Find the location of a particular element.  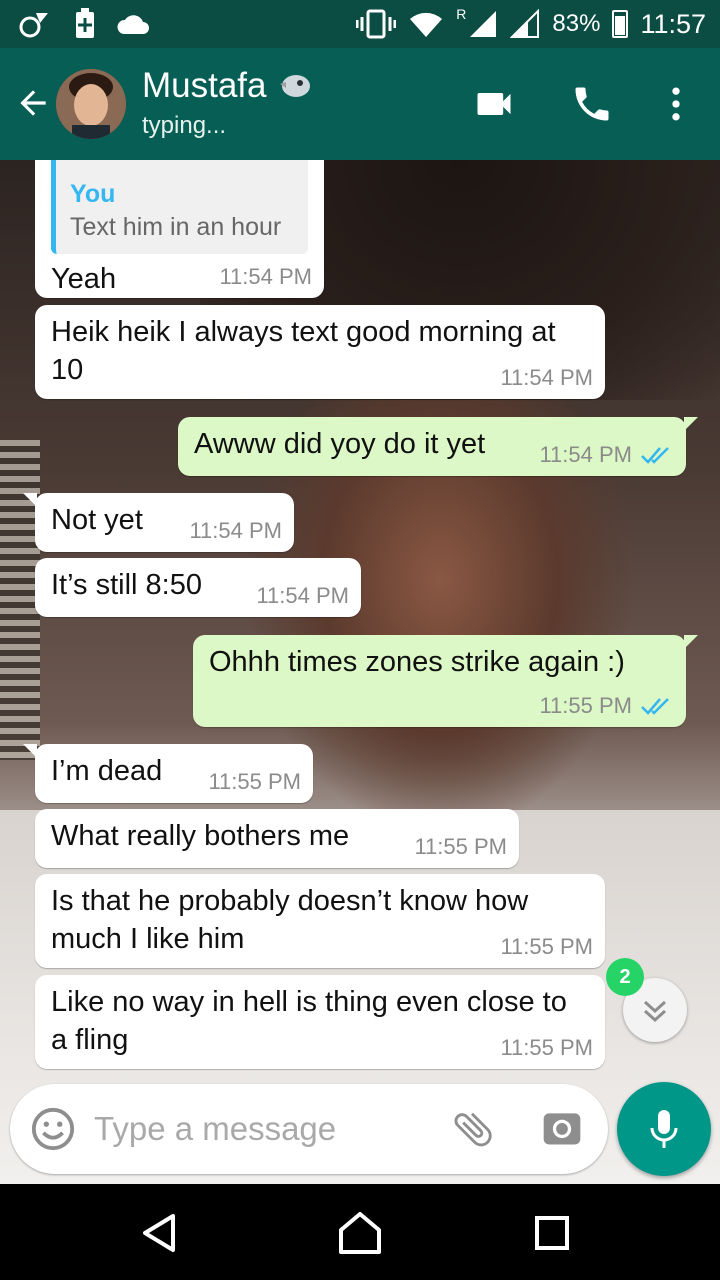

message-bubble-incoming: I’m dead 11:55 PM is located at coordinates (168, 773).